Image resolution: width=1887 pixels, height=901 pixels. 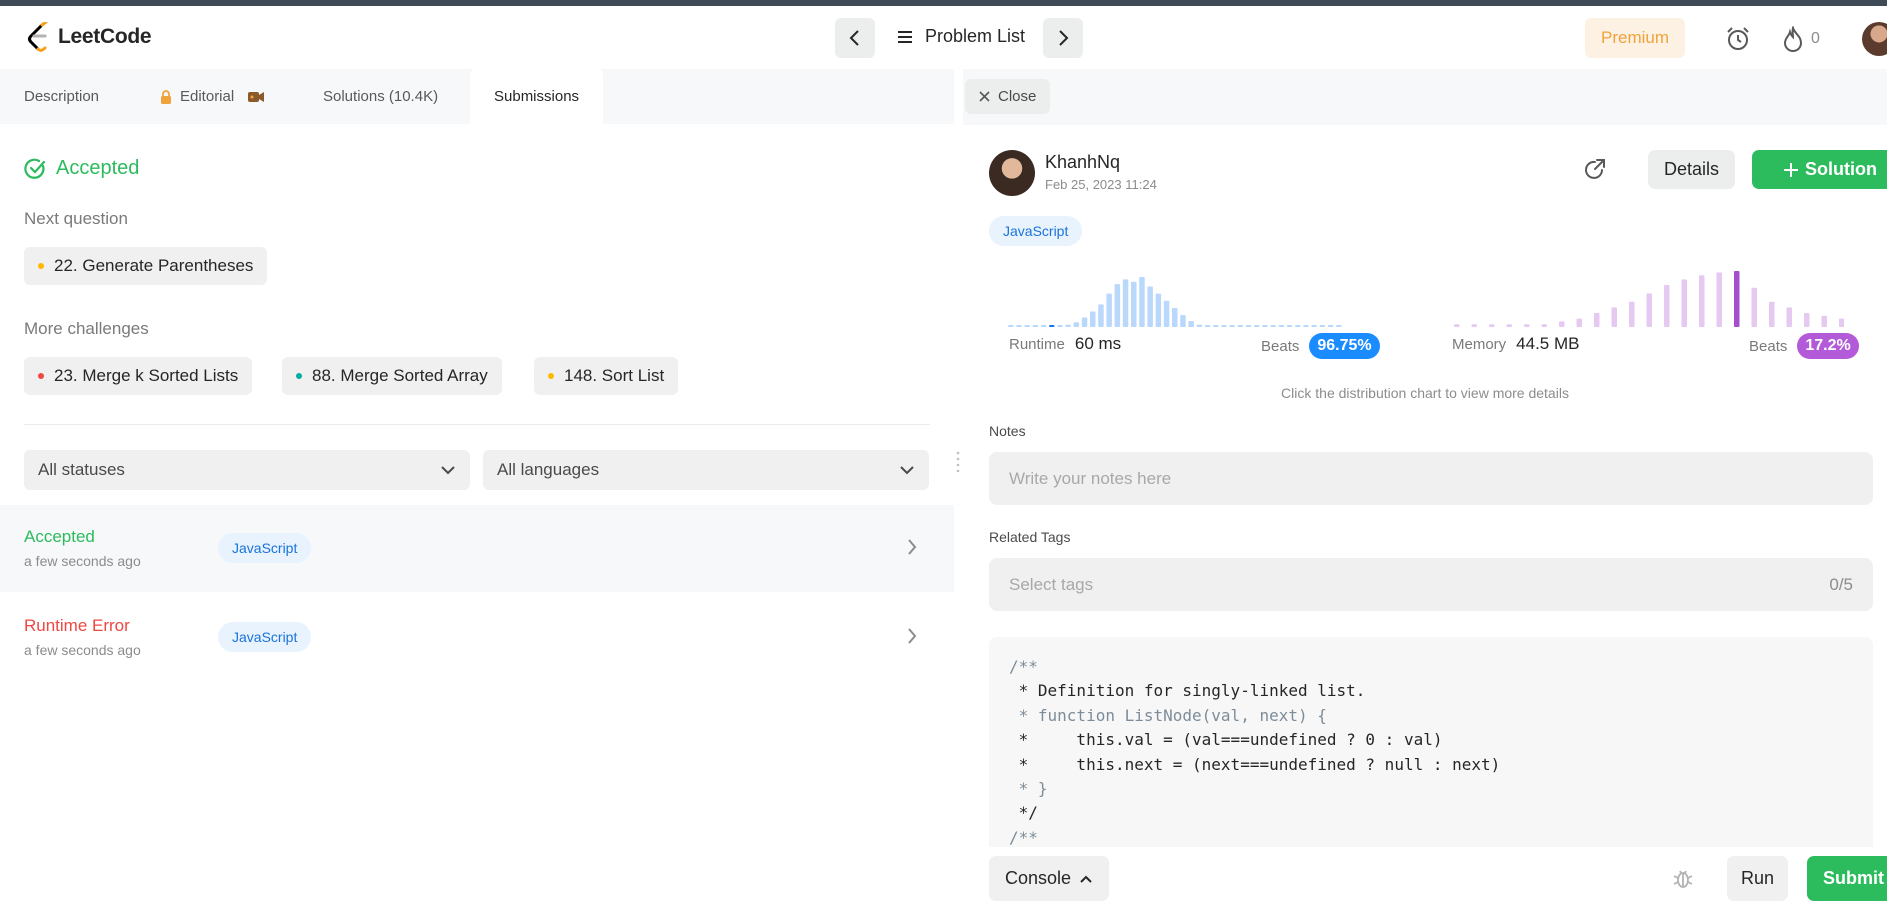 What do you see at coordinates (606, 376) in the screenshot?
I see `challenge-chip: 148. Sort List` at bounding box center [606, 376].